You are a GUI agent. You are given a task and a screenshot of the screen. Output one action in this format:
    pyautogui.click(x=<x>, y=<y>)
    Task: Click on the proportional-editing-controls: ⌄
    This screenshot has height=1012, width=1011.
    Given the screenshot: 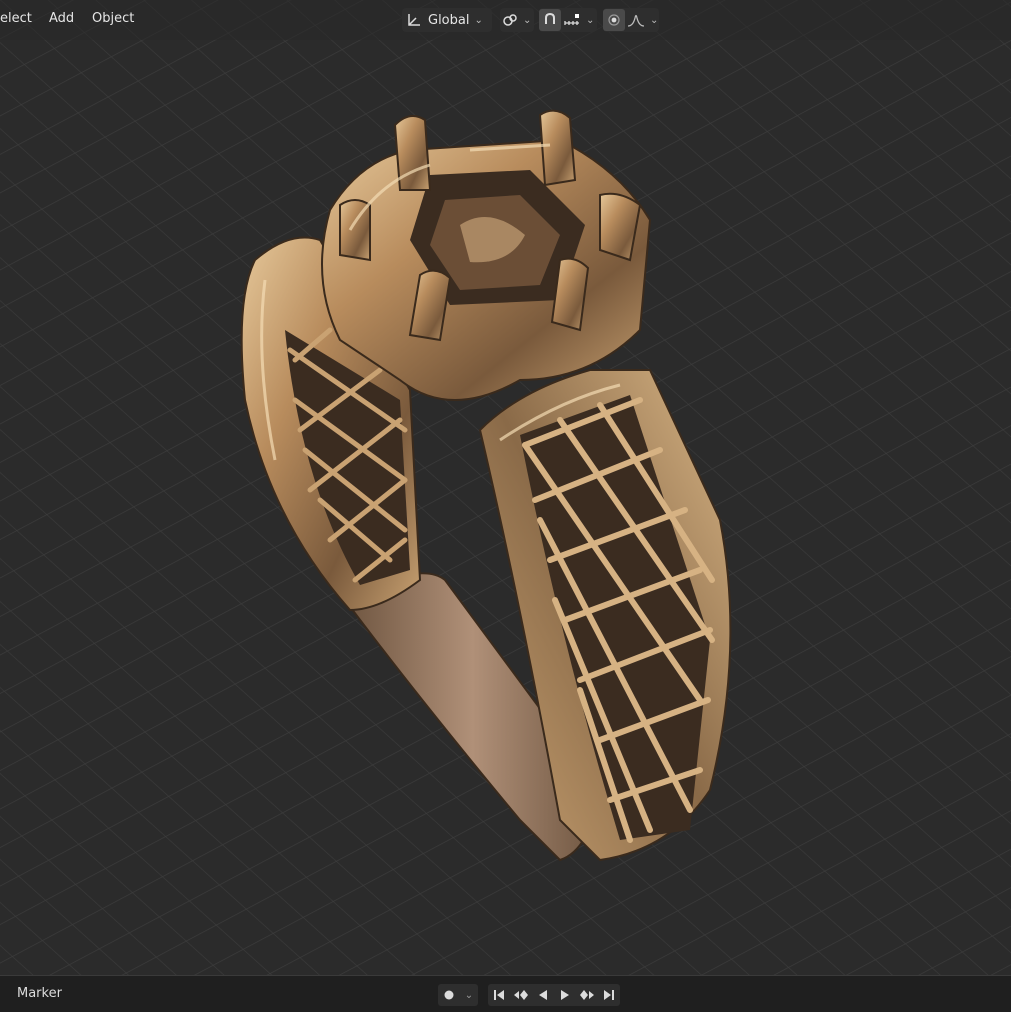 What is the action you would take?
    pyautogui.click(x=631, y=20)
    